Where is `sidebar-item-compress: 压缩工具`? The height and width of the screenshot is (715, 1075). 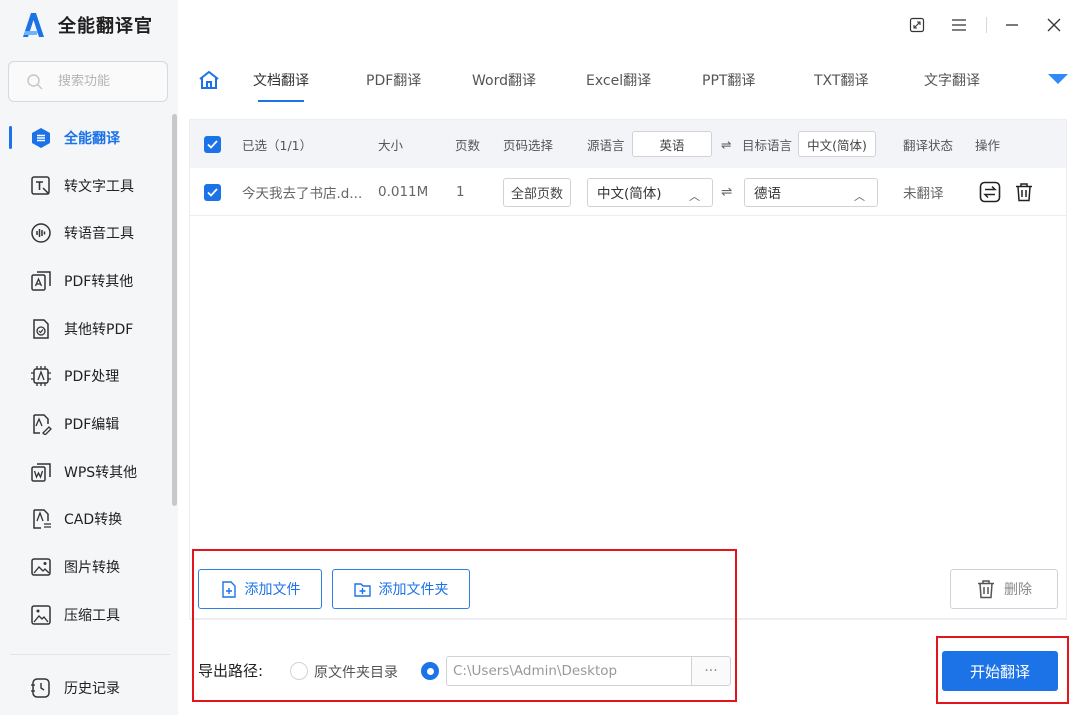 sidebar-item-compress: 压缩工具 is located at coordinates (85, 615).